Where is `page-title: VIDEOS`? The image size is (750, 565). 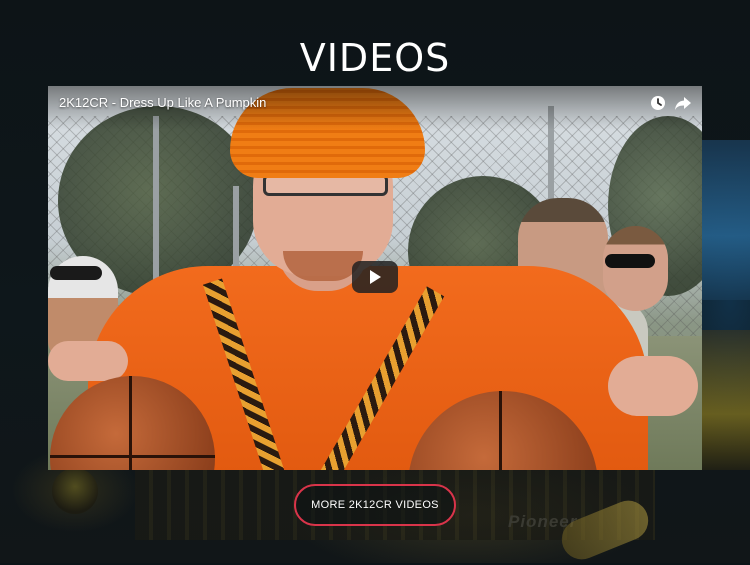 page-title: VIDEOS is located at coordinates (375, 58).